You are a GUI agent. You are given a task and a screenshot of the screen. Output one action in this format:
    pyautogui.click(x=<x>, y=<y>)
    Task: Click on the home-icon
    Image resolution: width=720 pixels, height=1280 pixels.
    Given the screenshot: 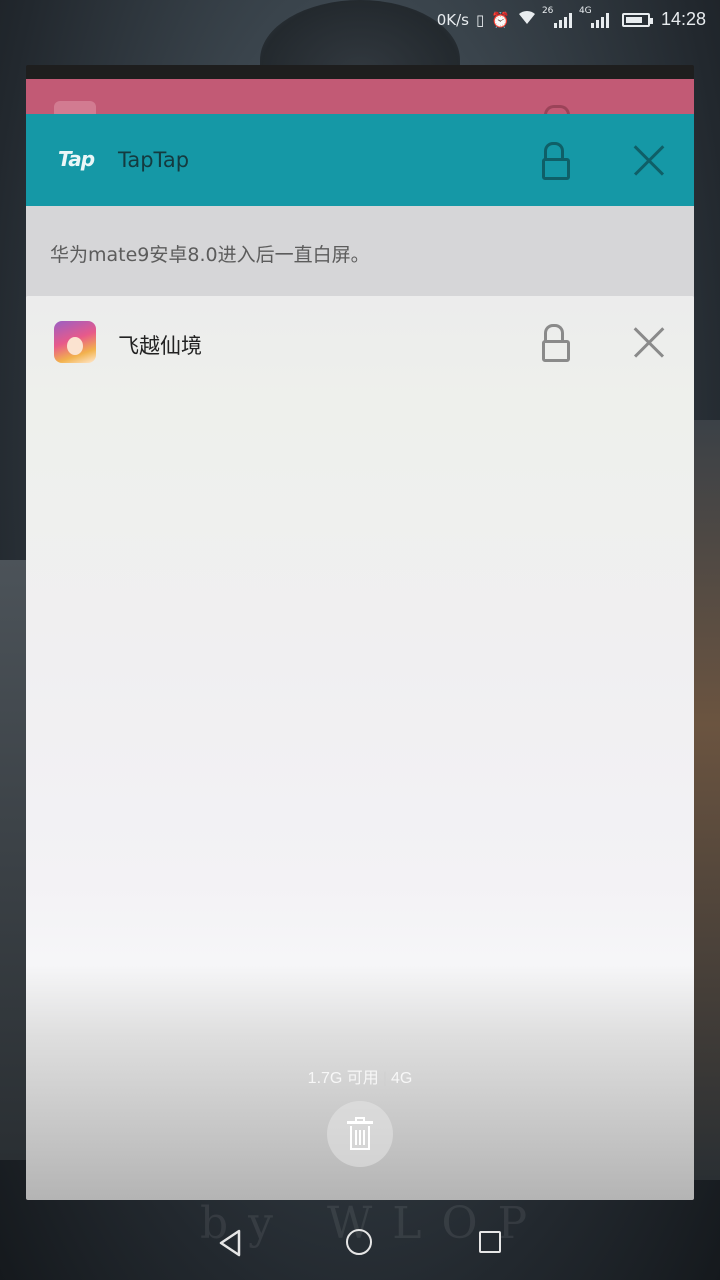 What is the action you would take?
    pyautogui.click(x=359, y=1242)
    